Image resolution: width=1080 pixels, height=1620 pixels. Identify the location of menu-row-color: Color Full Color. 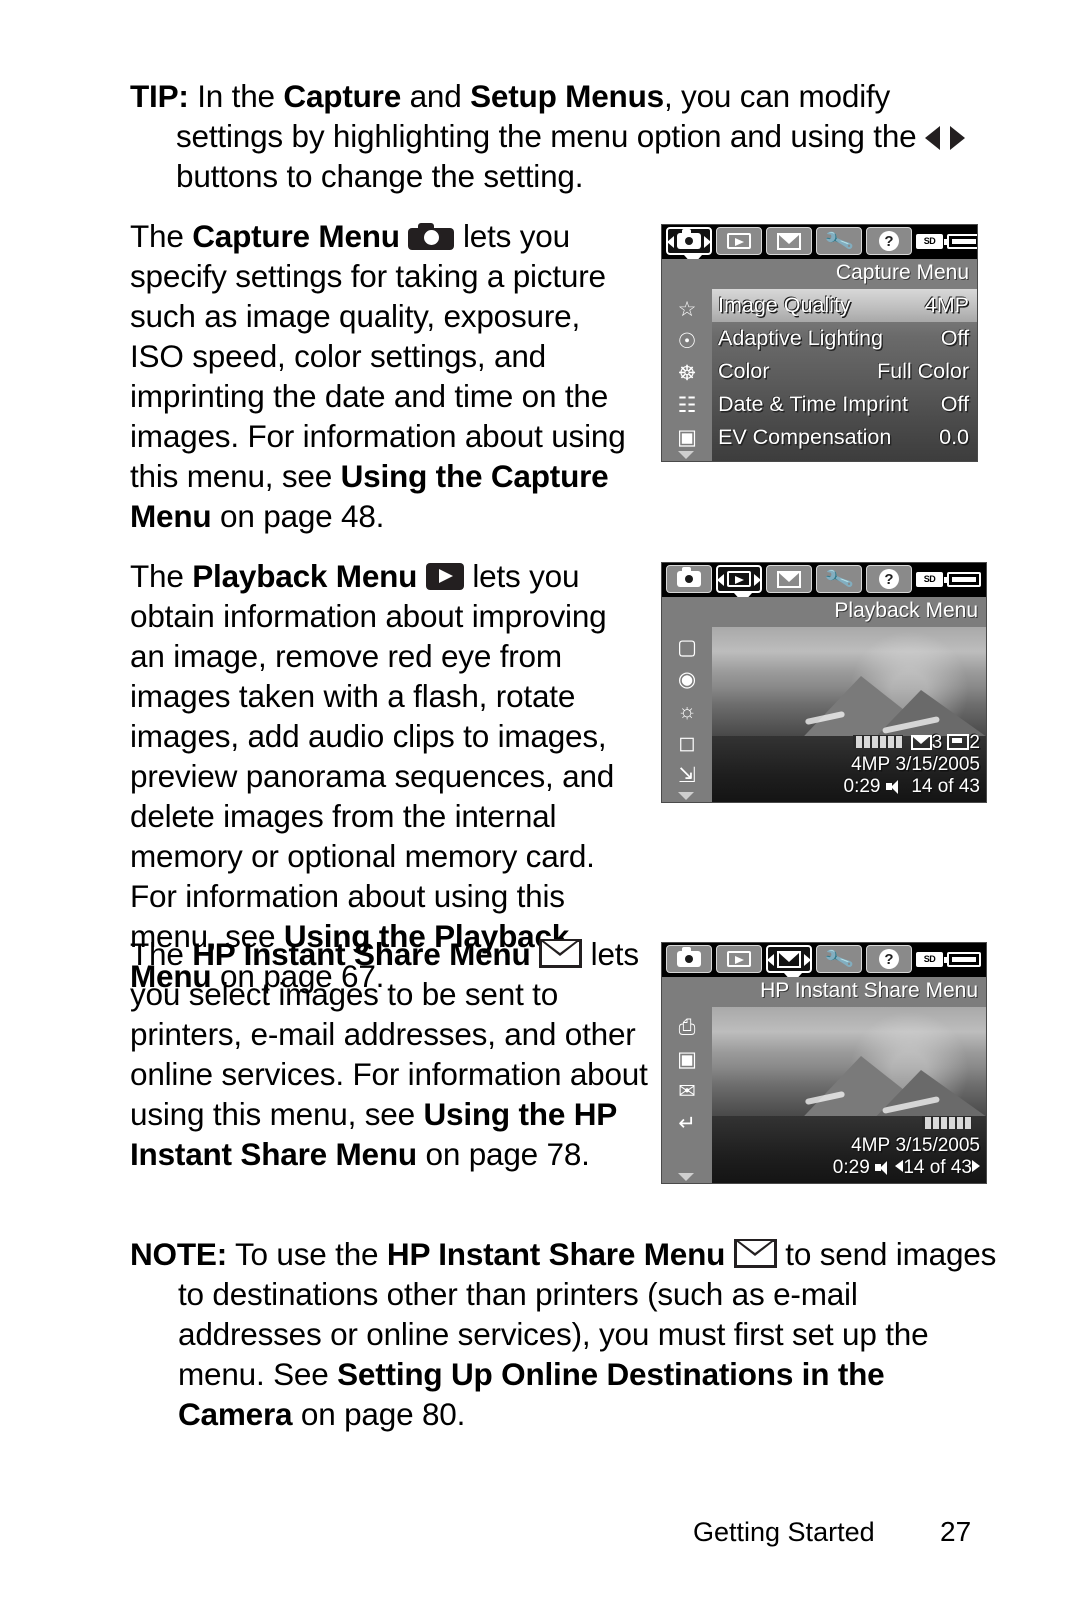
(844, 371).